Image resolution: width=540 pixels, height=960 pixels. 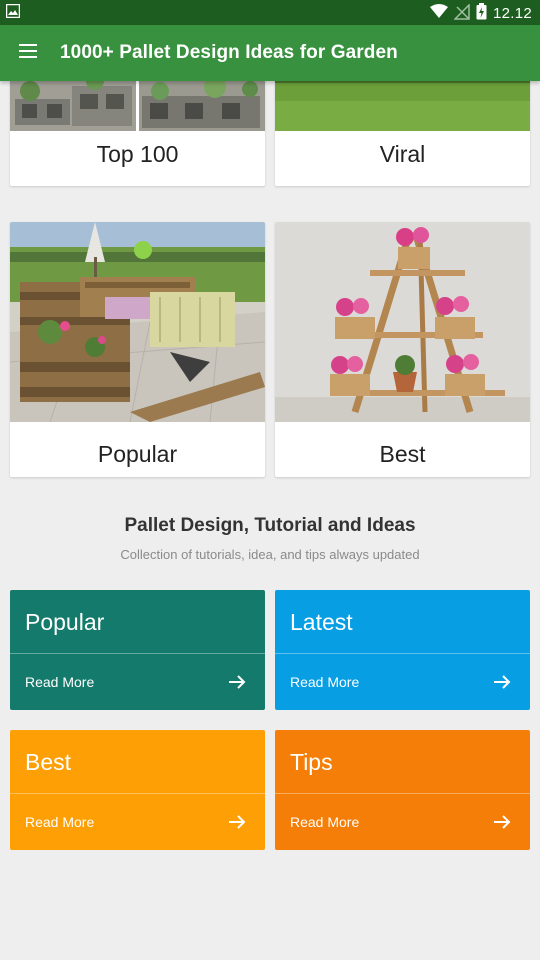 What do you see at coordinates (270, 12) in the screenshot?
I see `status-bar: 12.12` at bounding box center [270, 12].